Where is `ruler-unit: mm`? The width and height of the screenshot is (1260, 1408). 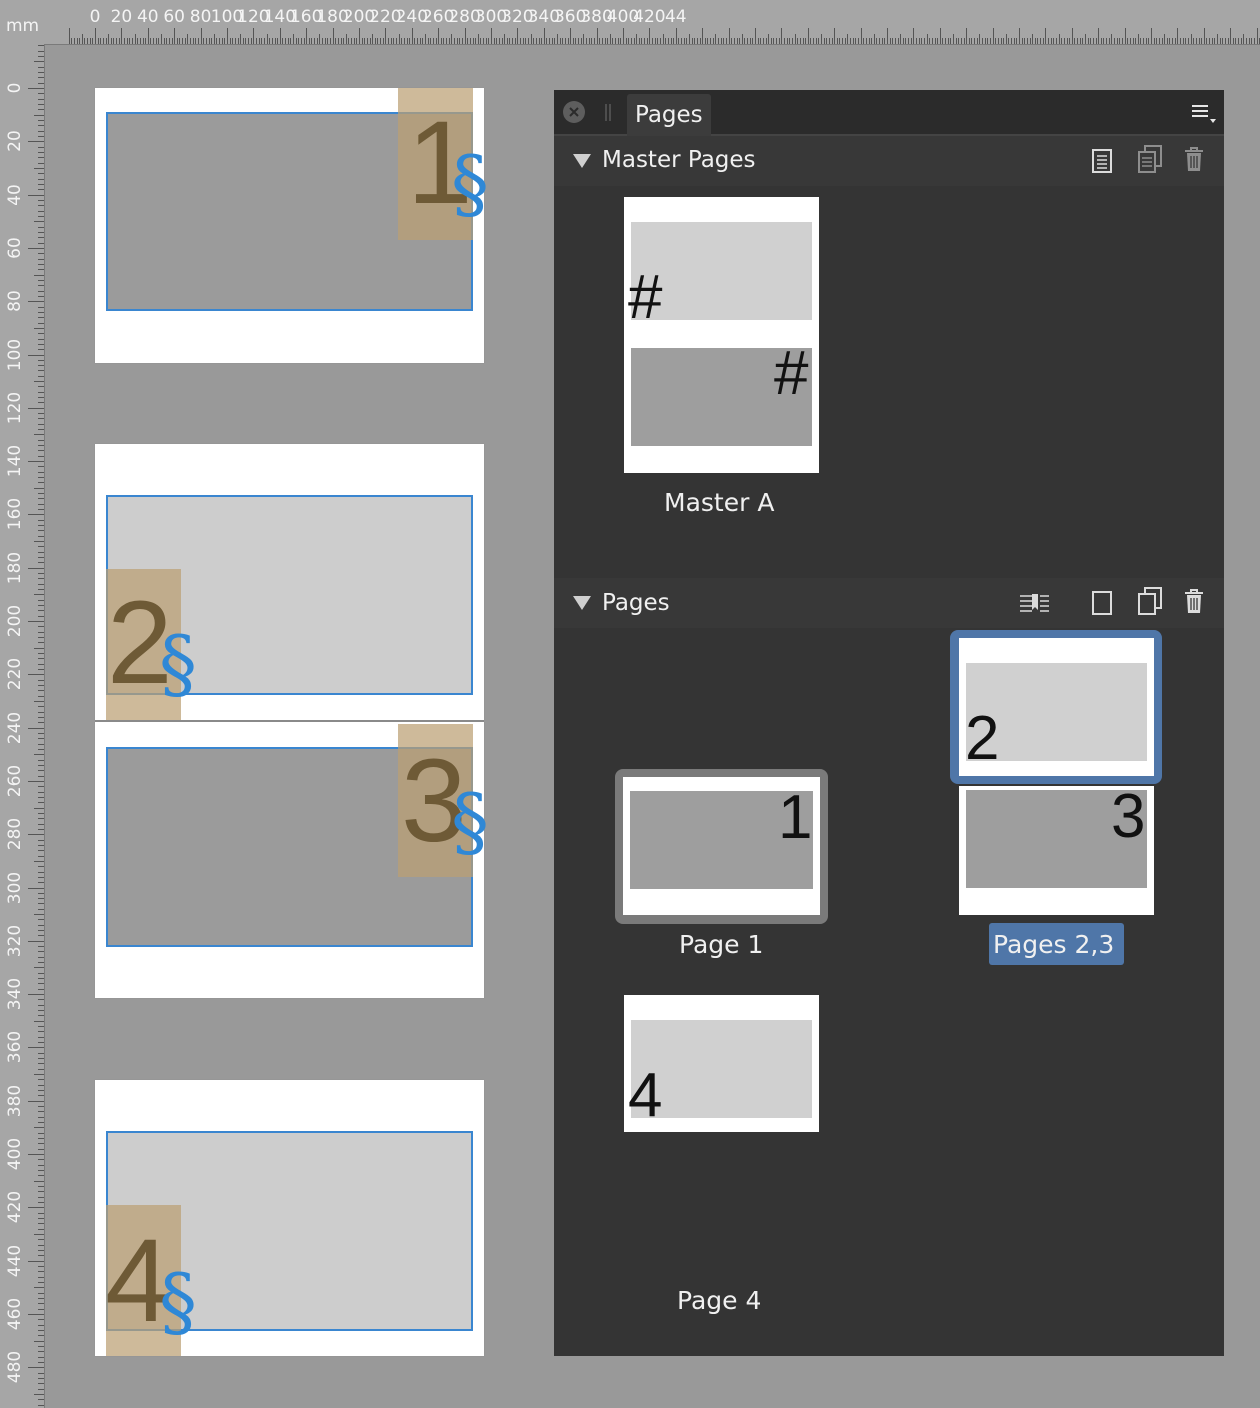 ruler-unit: mm is located at coordinates (23, 26).